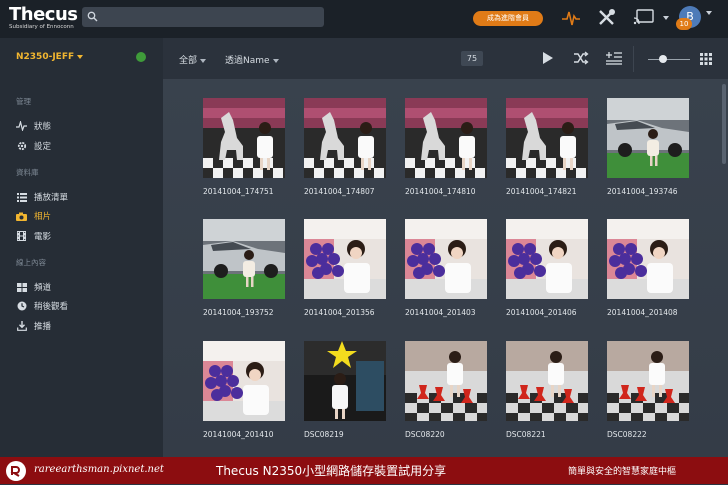 This screenshot has width=728, height=485. What do you see at coordinates (238, 312) in the screenshot?
I see `photo-label: 20141004_193752` at bounding box center [238, 312].